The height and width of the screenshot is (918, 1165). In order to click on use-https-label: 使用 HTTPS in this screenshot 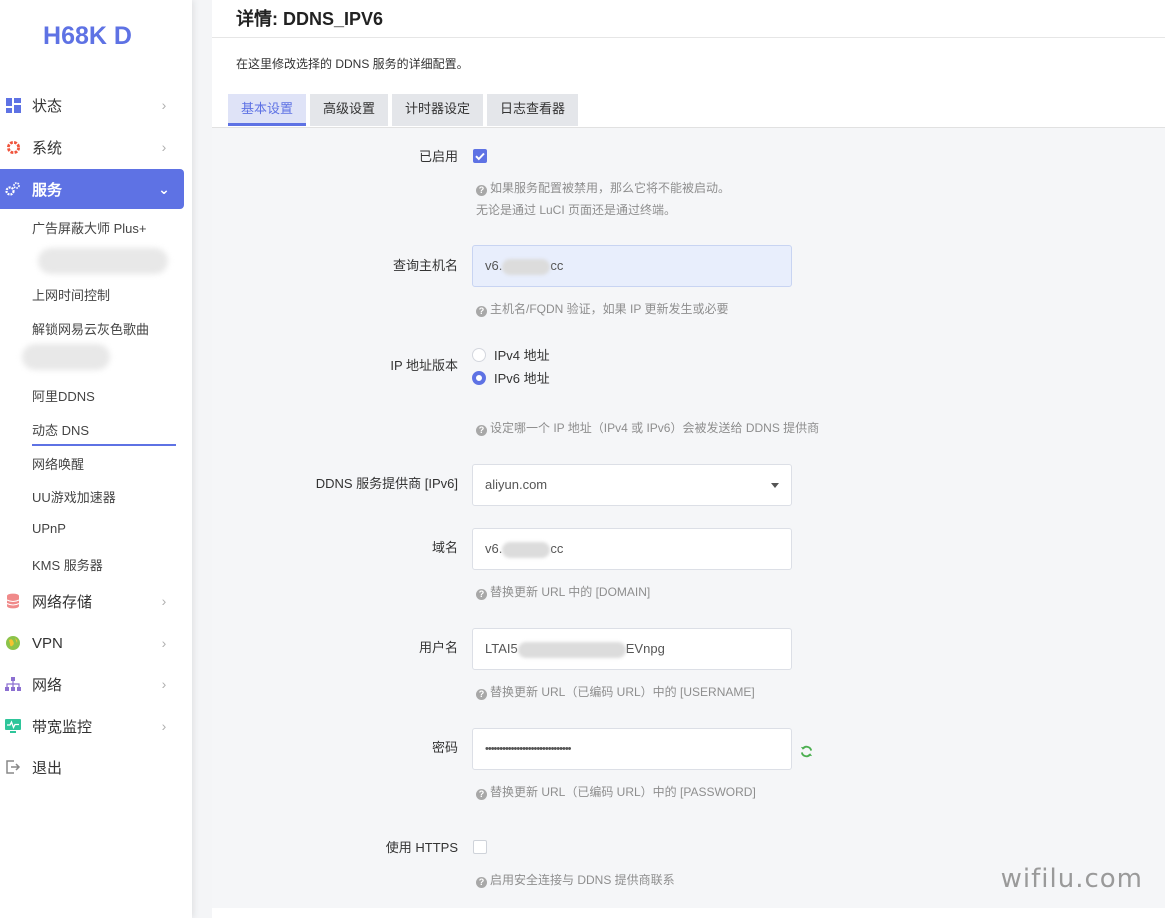, I will do `click(421, 847)`.